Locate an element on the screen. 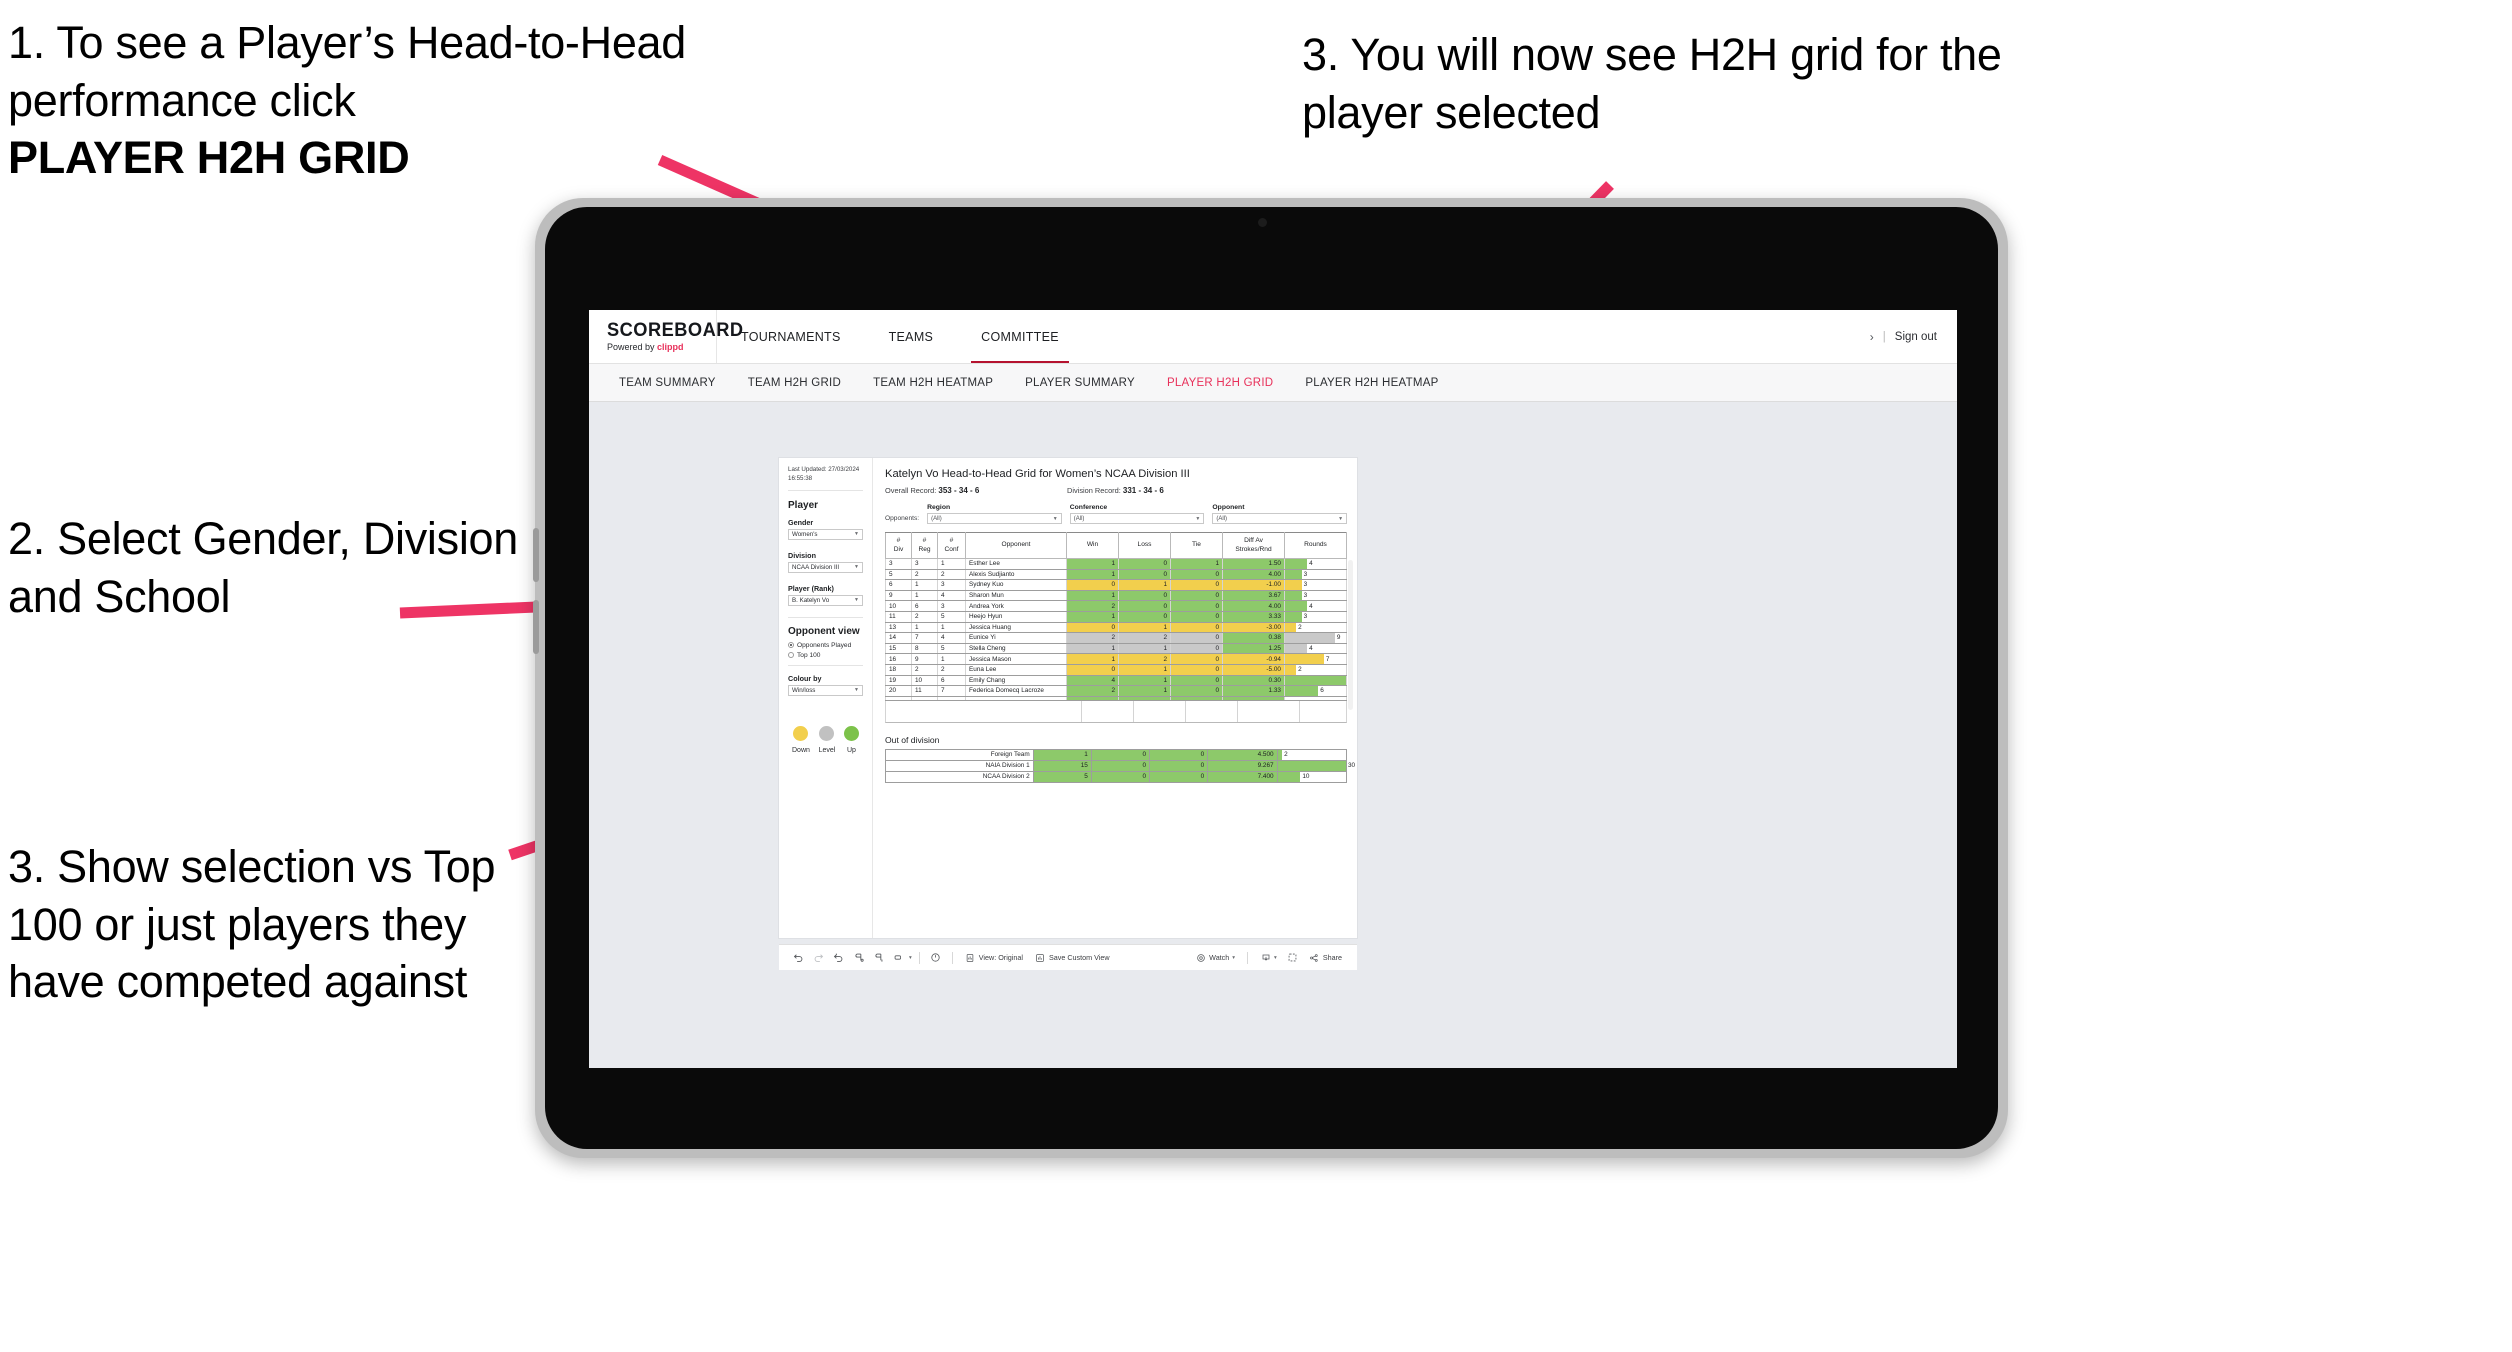 Image resolution: width=2512 pixels, height=1352 pixels. pause-auto-update-icon is located at coordinates (936, 958).